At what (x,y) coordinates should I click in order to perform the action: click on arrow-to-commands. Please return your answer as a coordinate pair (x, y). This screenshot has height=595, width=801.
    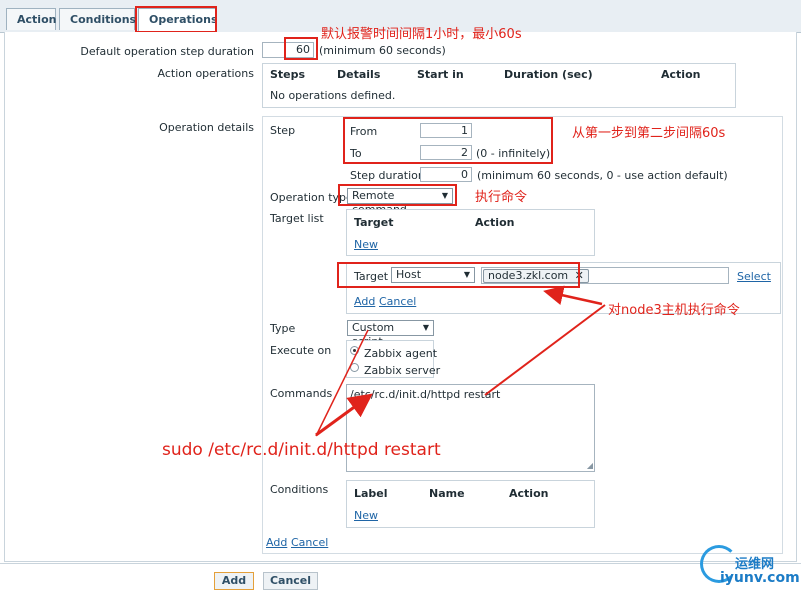
    Looking at the image, I should click on (344, 415).